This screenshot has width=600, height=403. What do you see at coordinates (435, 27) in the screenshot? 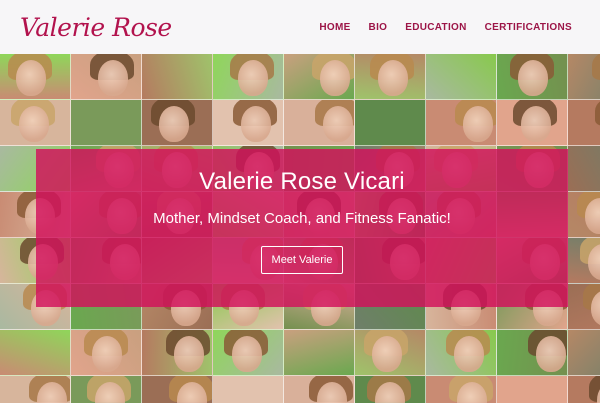
I see `nav-education: EDUCATION` at bounding box center [435, 27].